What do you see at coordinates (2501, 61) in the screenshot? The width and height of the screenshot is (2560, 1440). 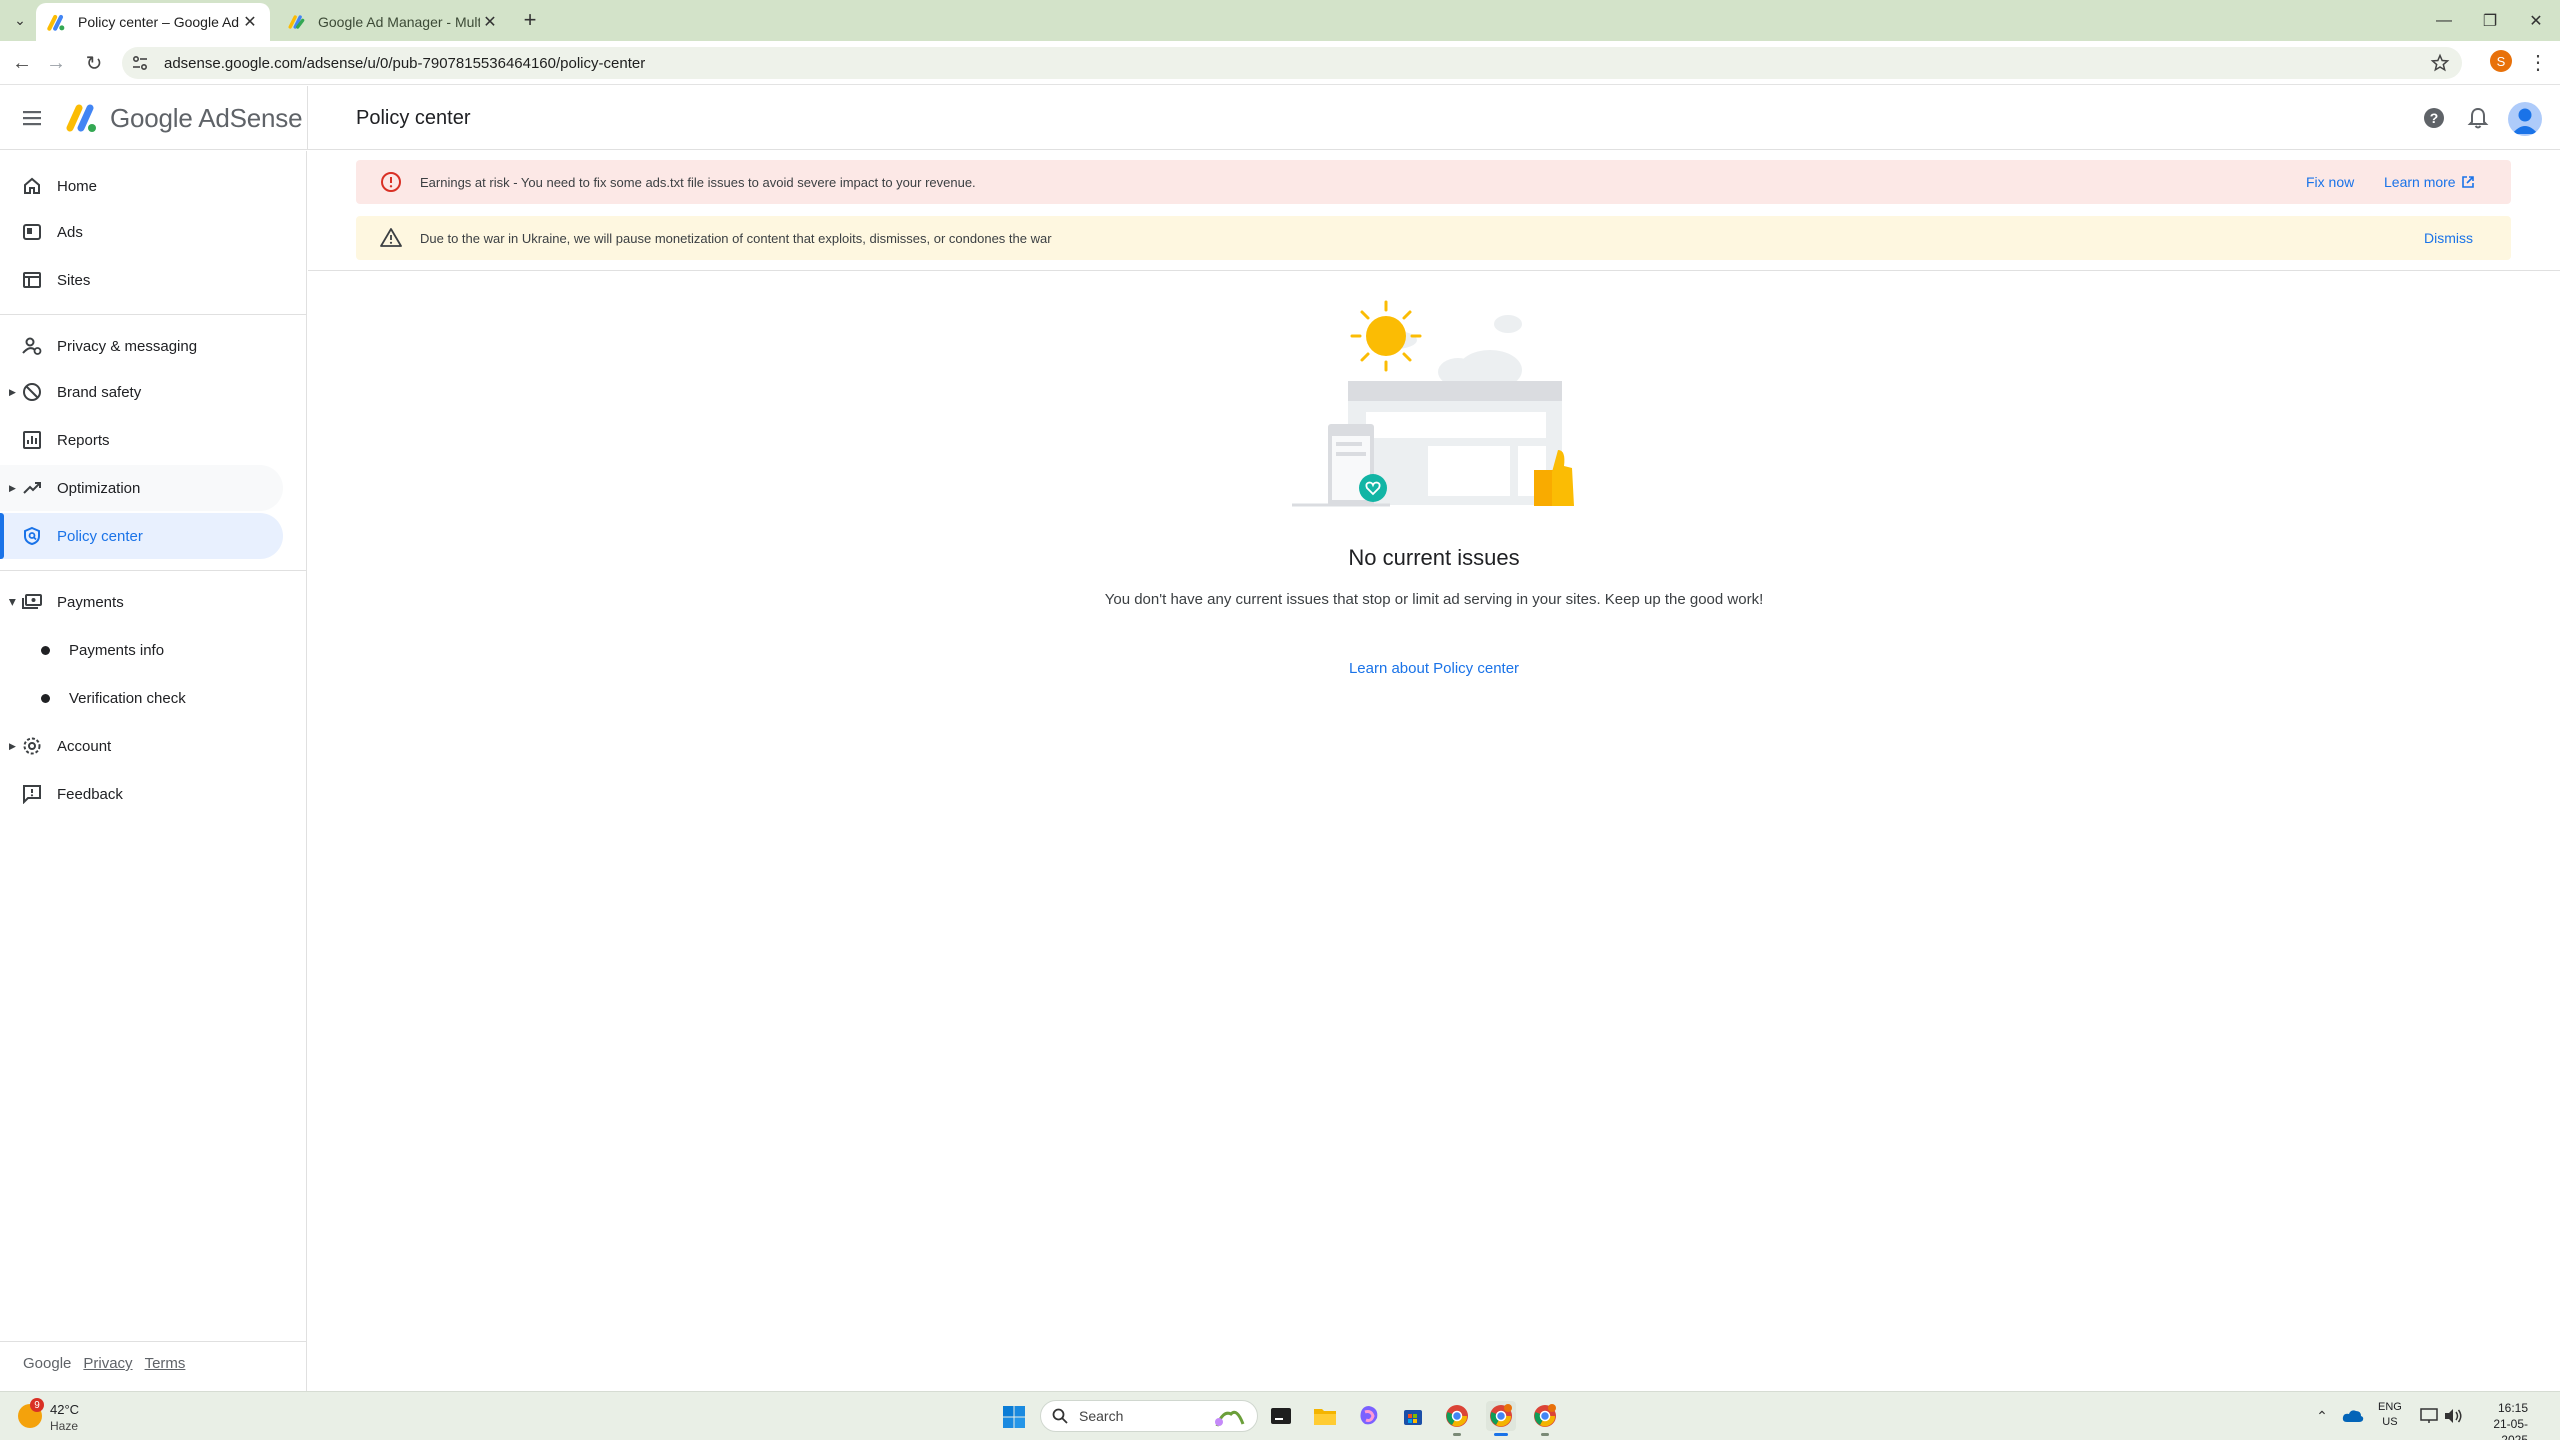 I see `profile-avatar: S` at bounding box center [2501, 61].